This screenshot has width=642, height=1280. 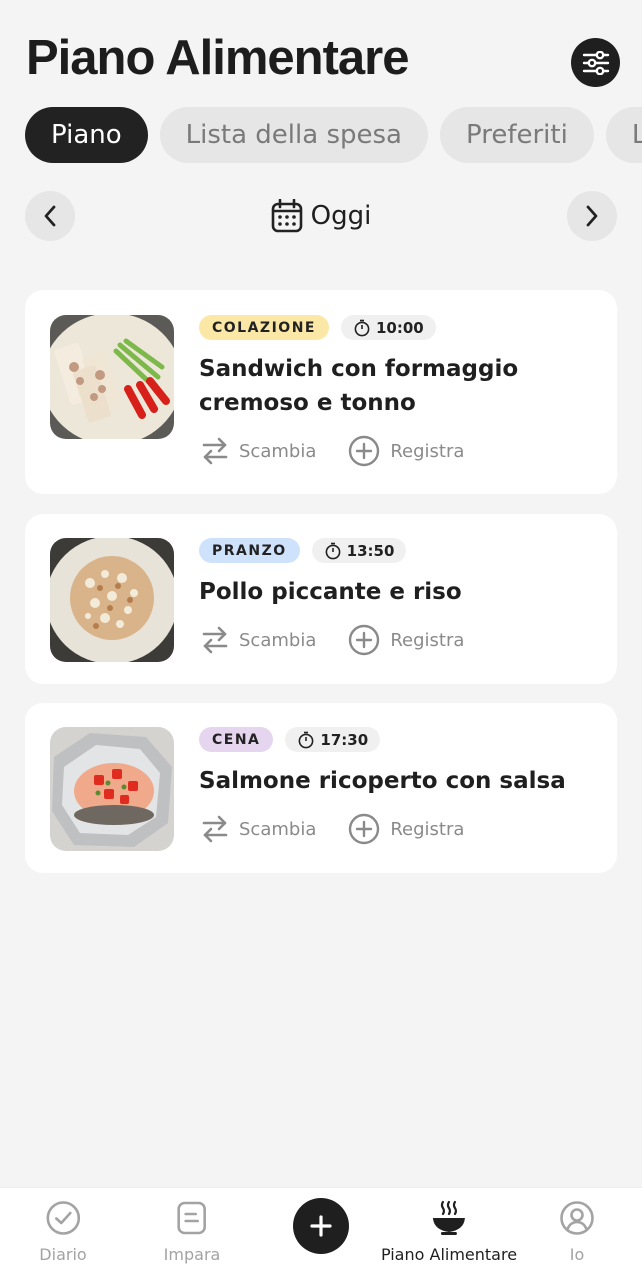 What do you see at coordinates (236, 739) in the screenshot?
I see `meal-type-badge: CENA` at bounding box center [236, 739].